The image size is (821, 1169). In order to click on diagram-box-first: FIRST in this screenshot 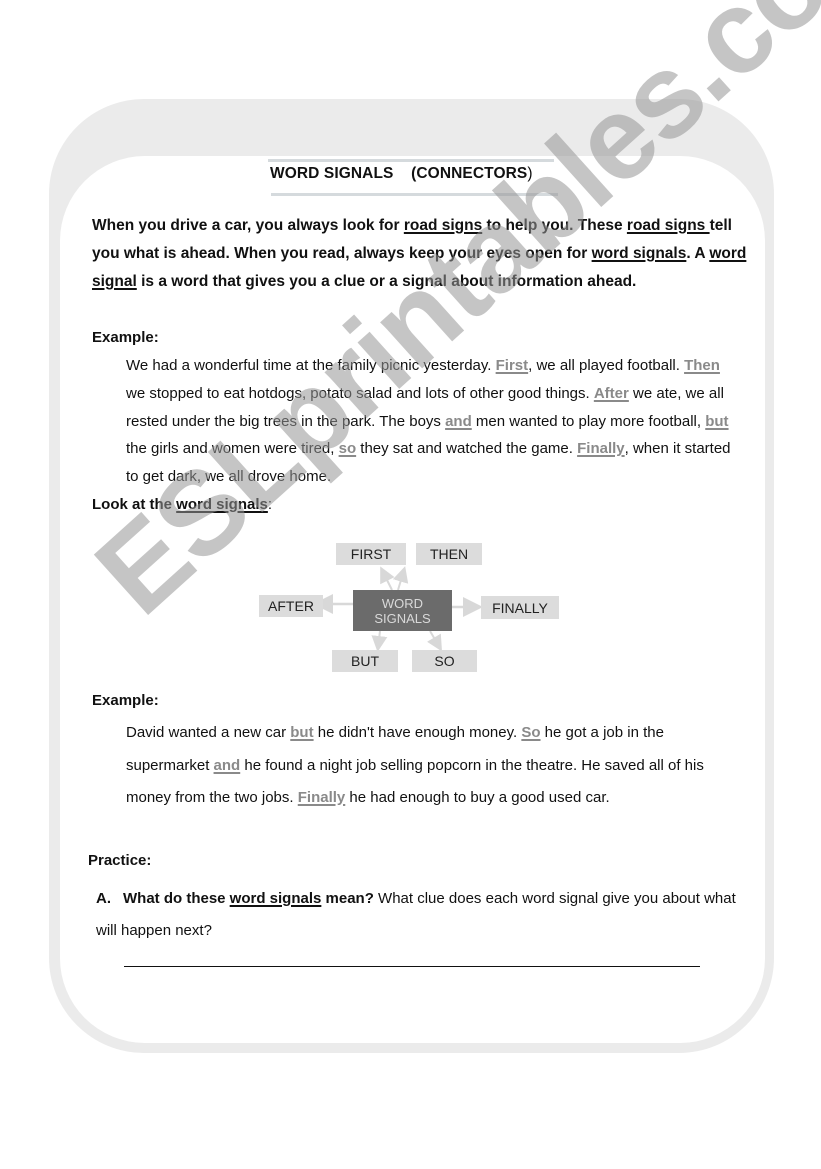, I will do `click(371, 554)`.